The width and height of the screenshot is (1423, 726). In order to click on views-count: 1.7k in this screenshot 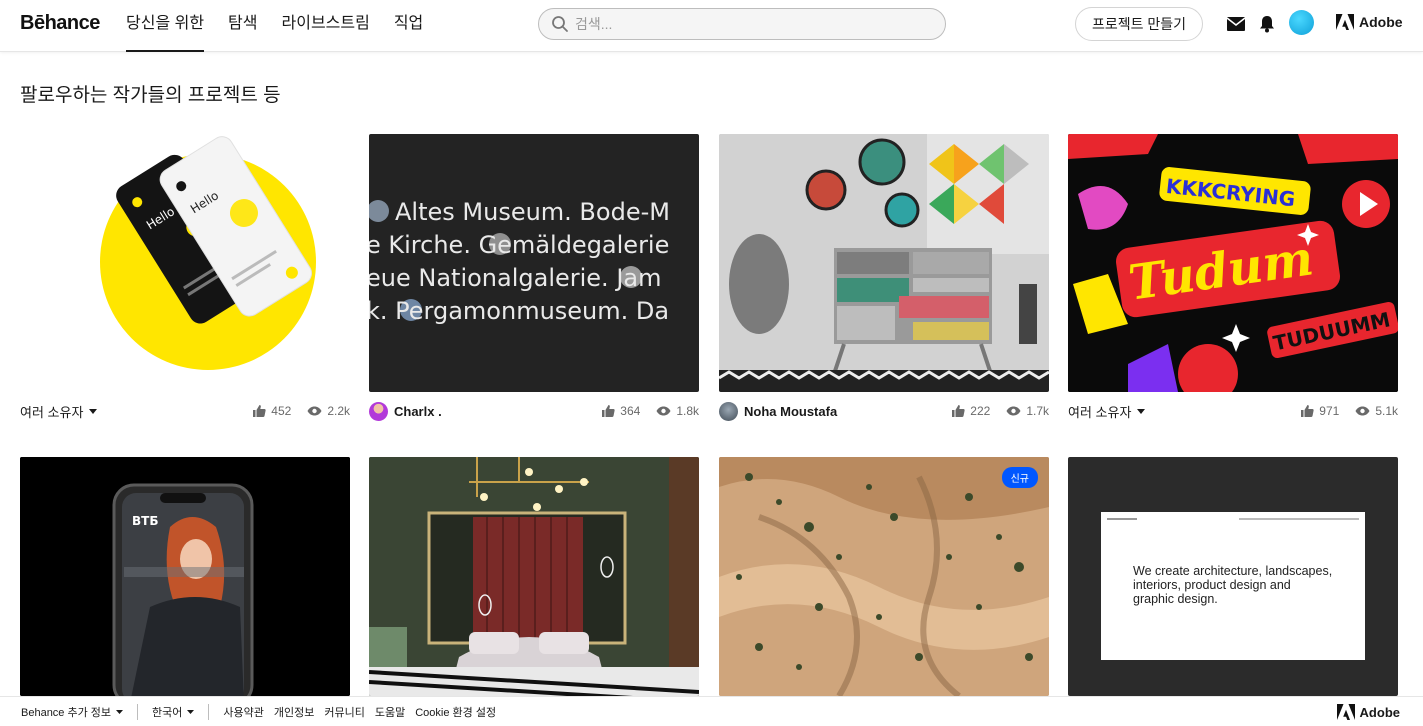, I will do `click(1037, 411)`.